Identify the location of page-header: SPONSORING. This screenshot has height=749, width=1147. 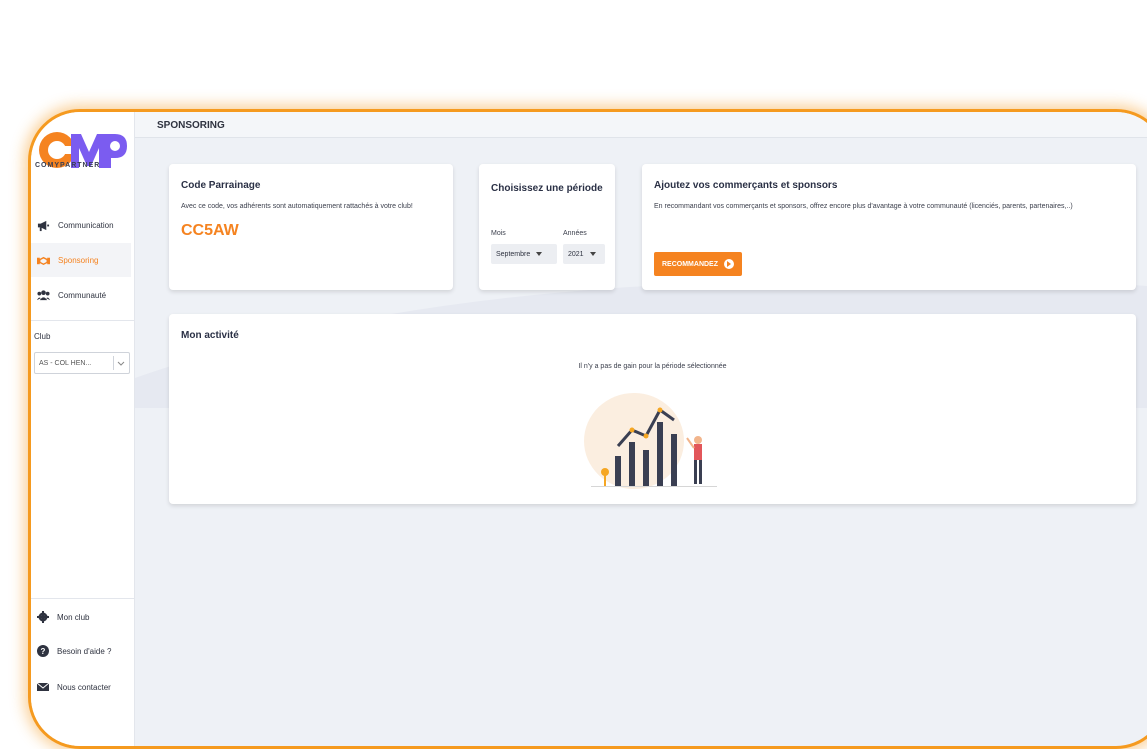
(641, 125).